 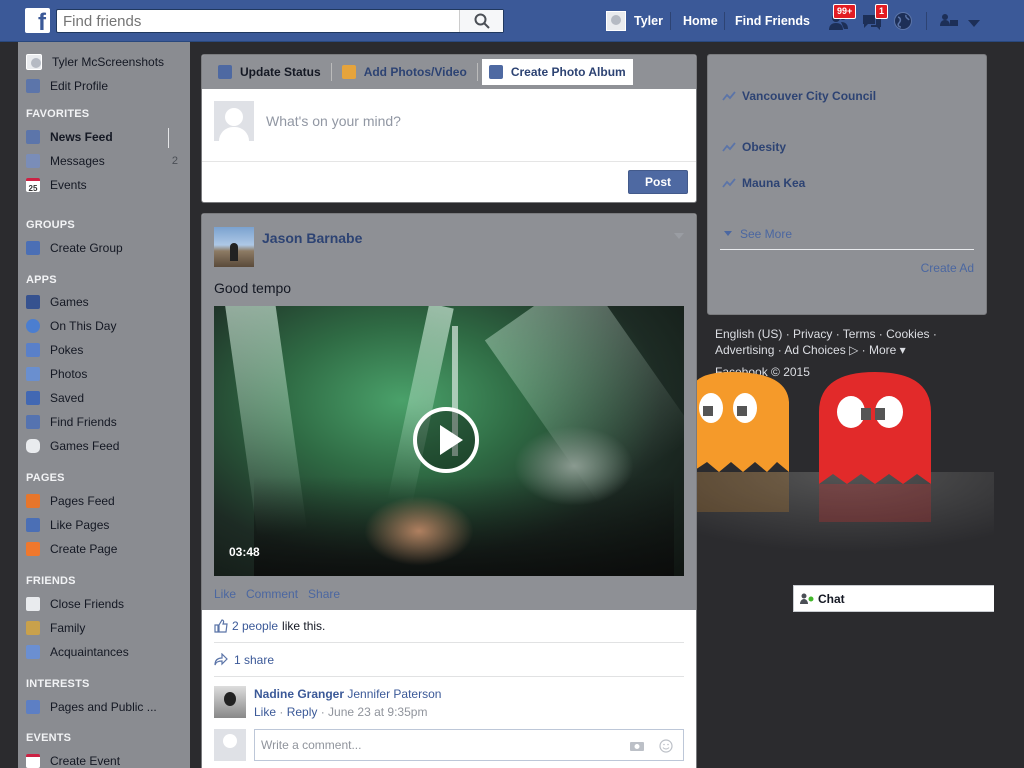 I want to click on page-scrollbar, so click(x=1002, y=405).